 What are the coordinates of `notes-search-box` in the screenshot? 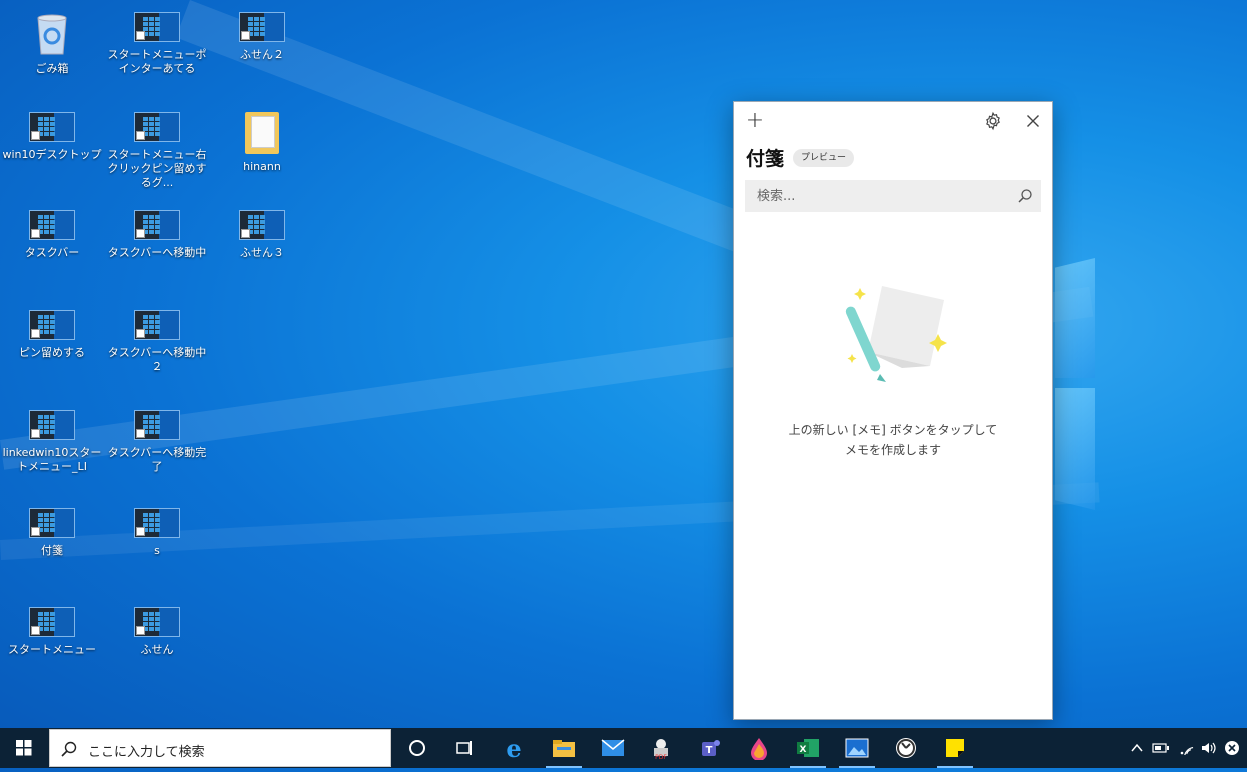 It's located at (893, 196).